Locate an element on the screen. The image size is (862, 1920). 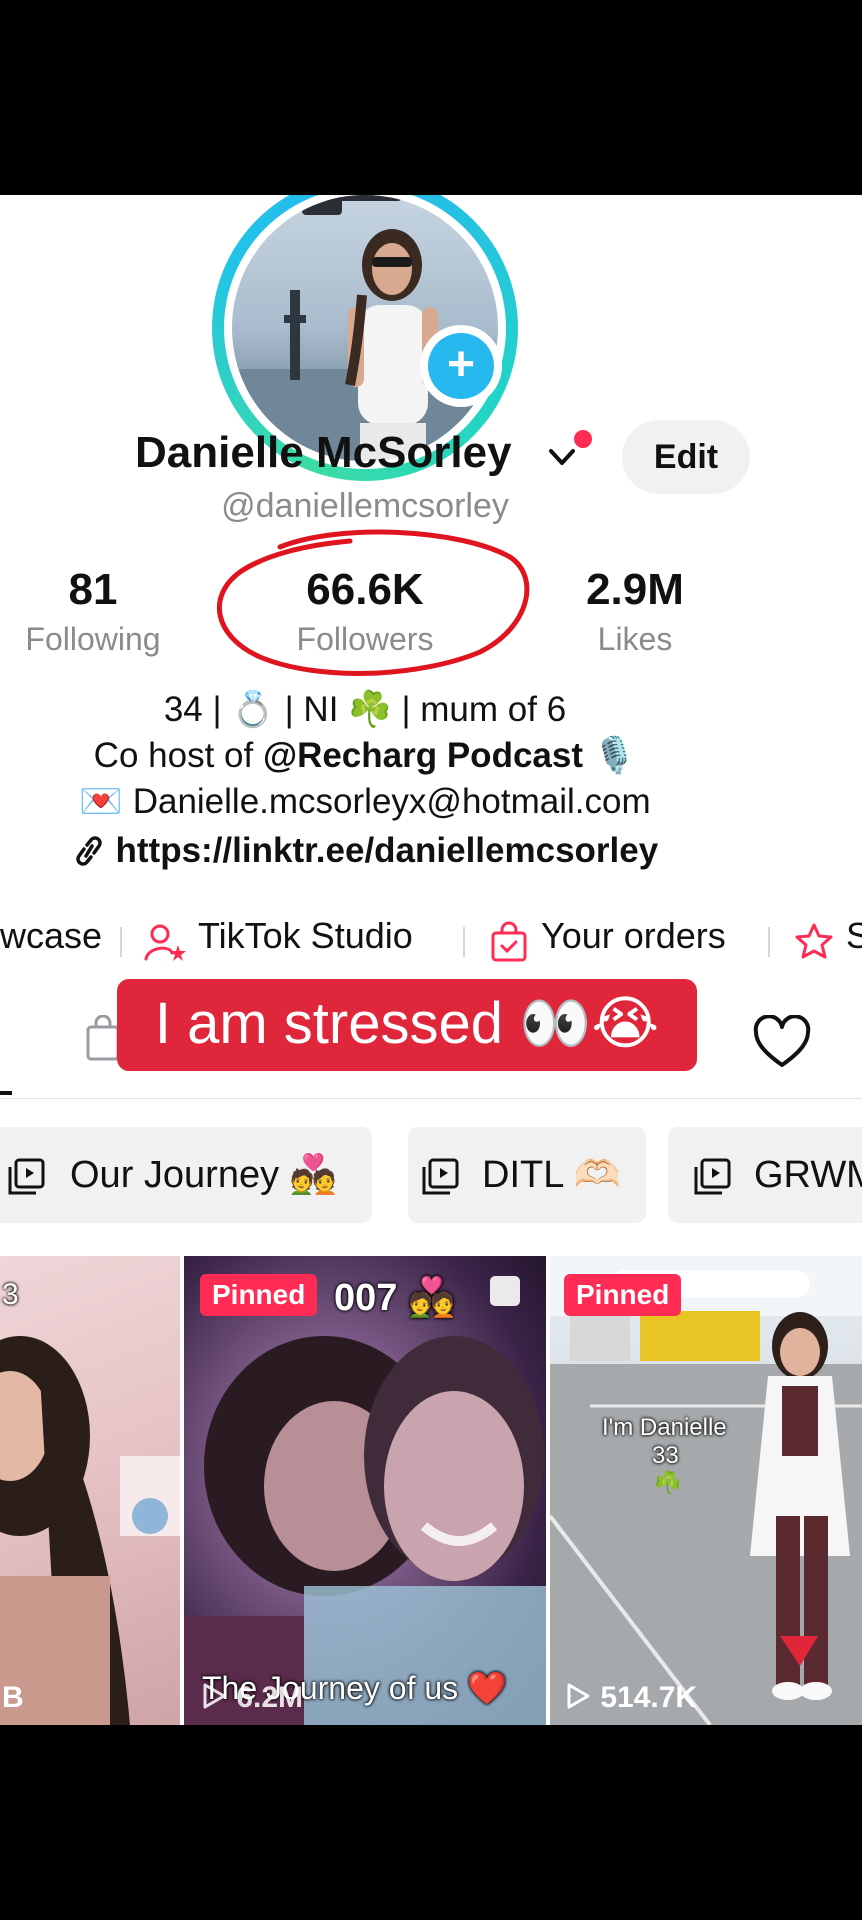
bio-link: https://linktr.ee/daniellemcsorley is located at coordinates (365, 851).